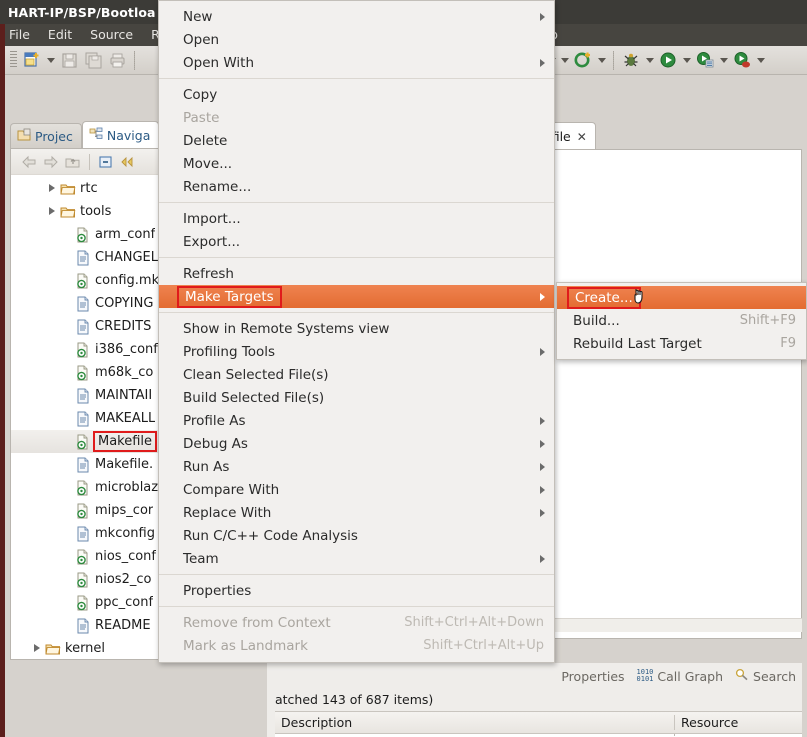 Image resolution: width=807 pixels, height=737 pixels. What do you see at coordinates (686, 60) in the screenshot?
I see `run-arrow` at bounding box center [686, 60].